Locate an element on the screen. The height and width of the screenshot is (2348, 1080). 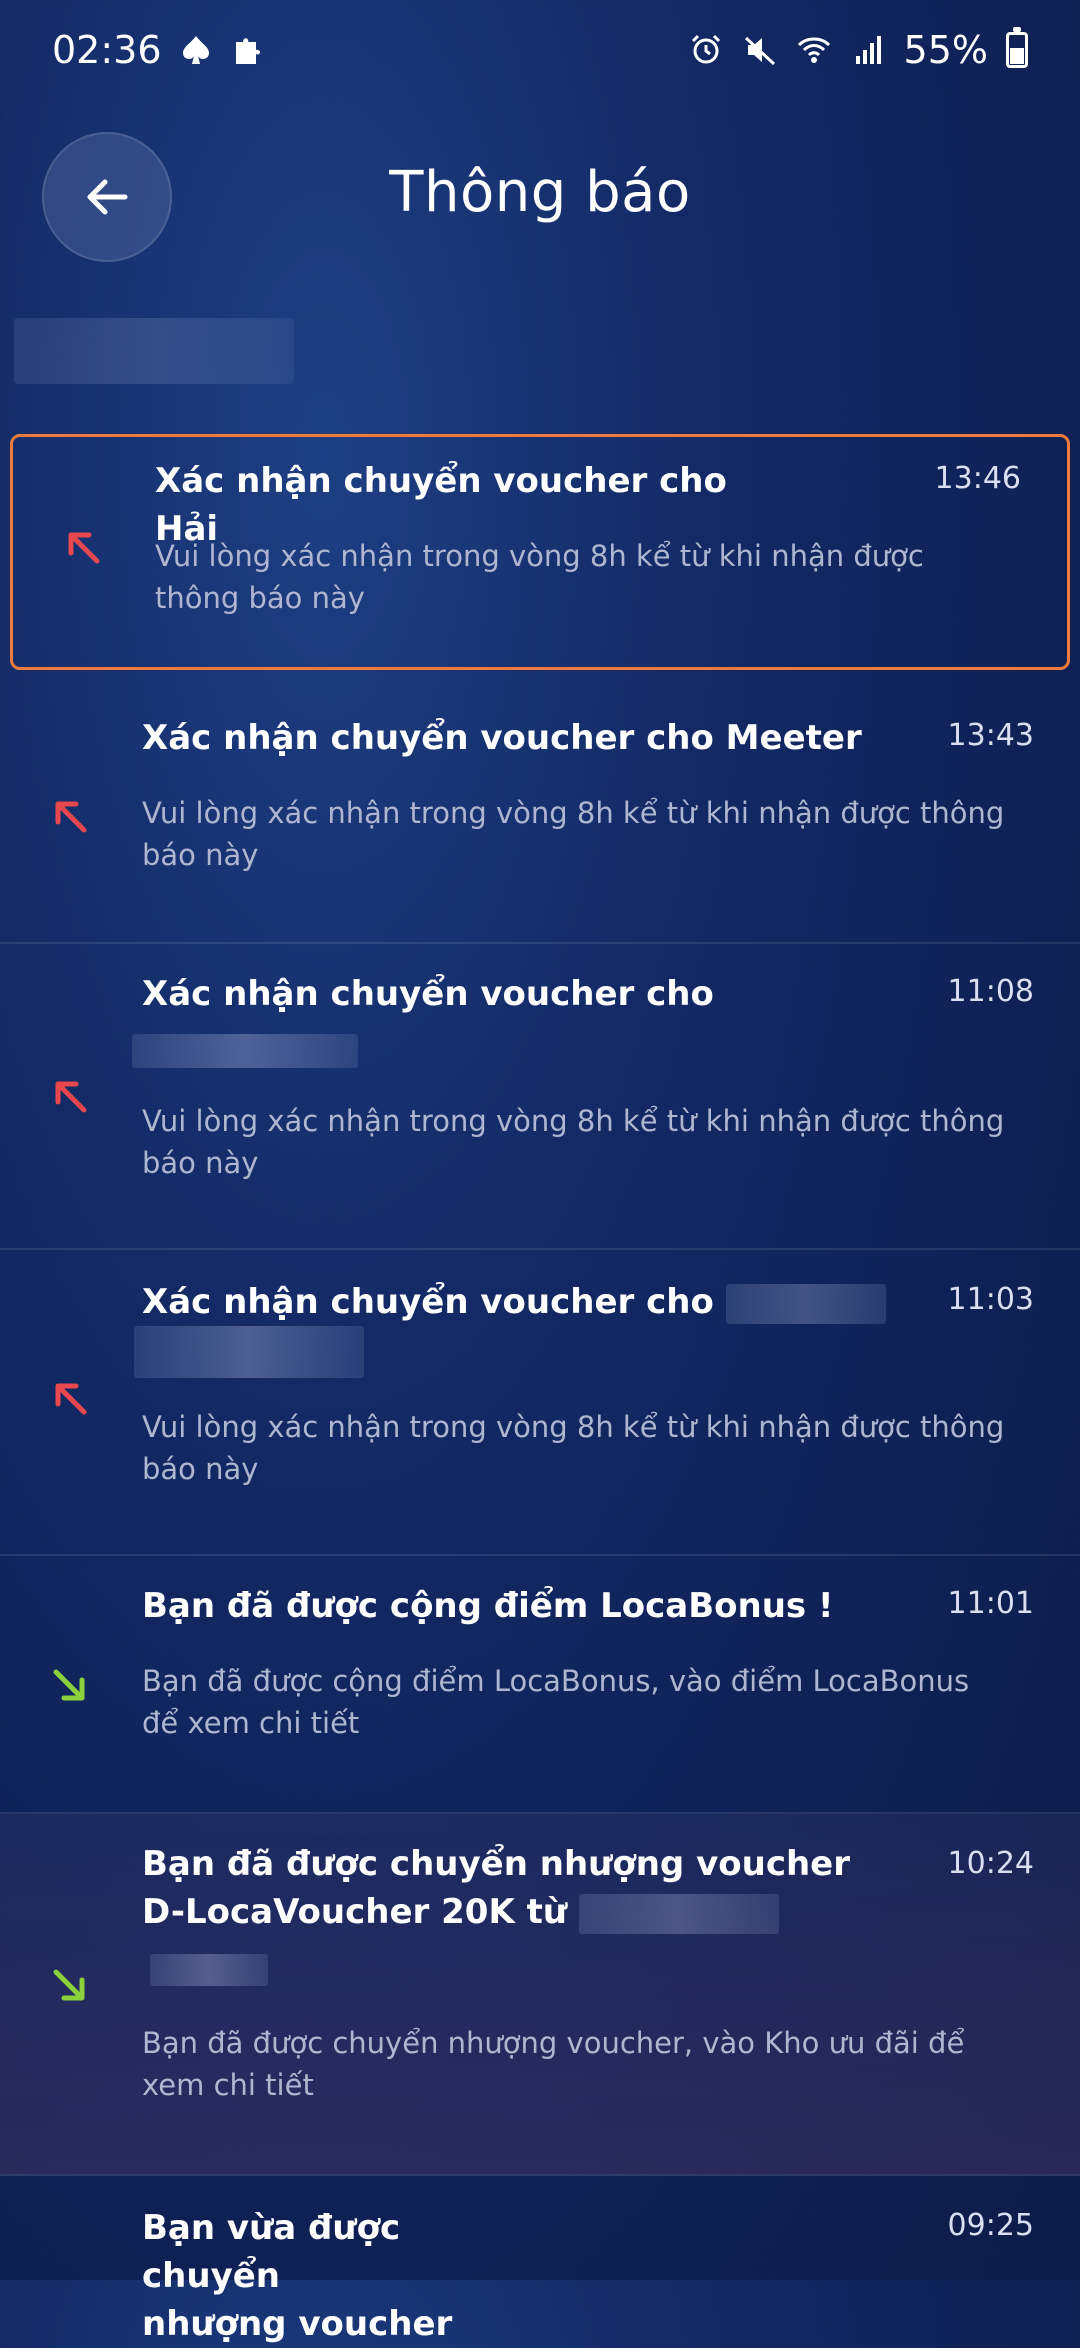
title-line-1: Bạn vừa được chuyển is located at coordinates (501, 2252).